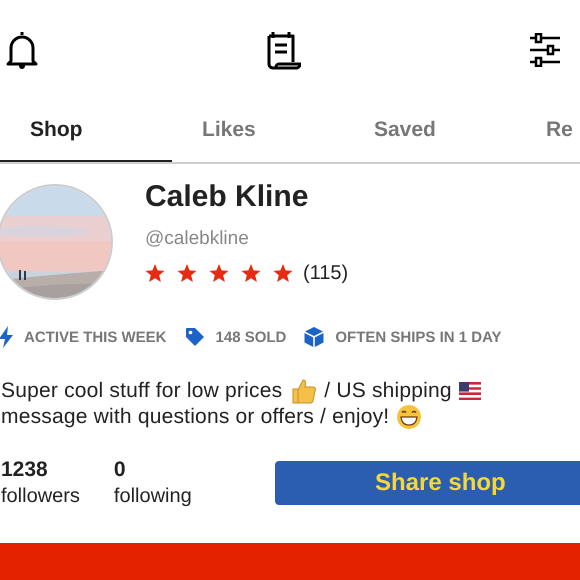  What do you see at coordinates (25, 470) in the screenshot?
I see `stat-value: 1238` at bounding box center [25, 470].